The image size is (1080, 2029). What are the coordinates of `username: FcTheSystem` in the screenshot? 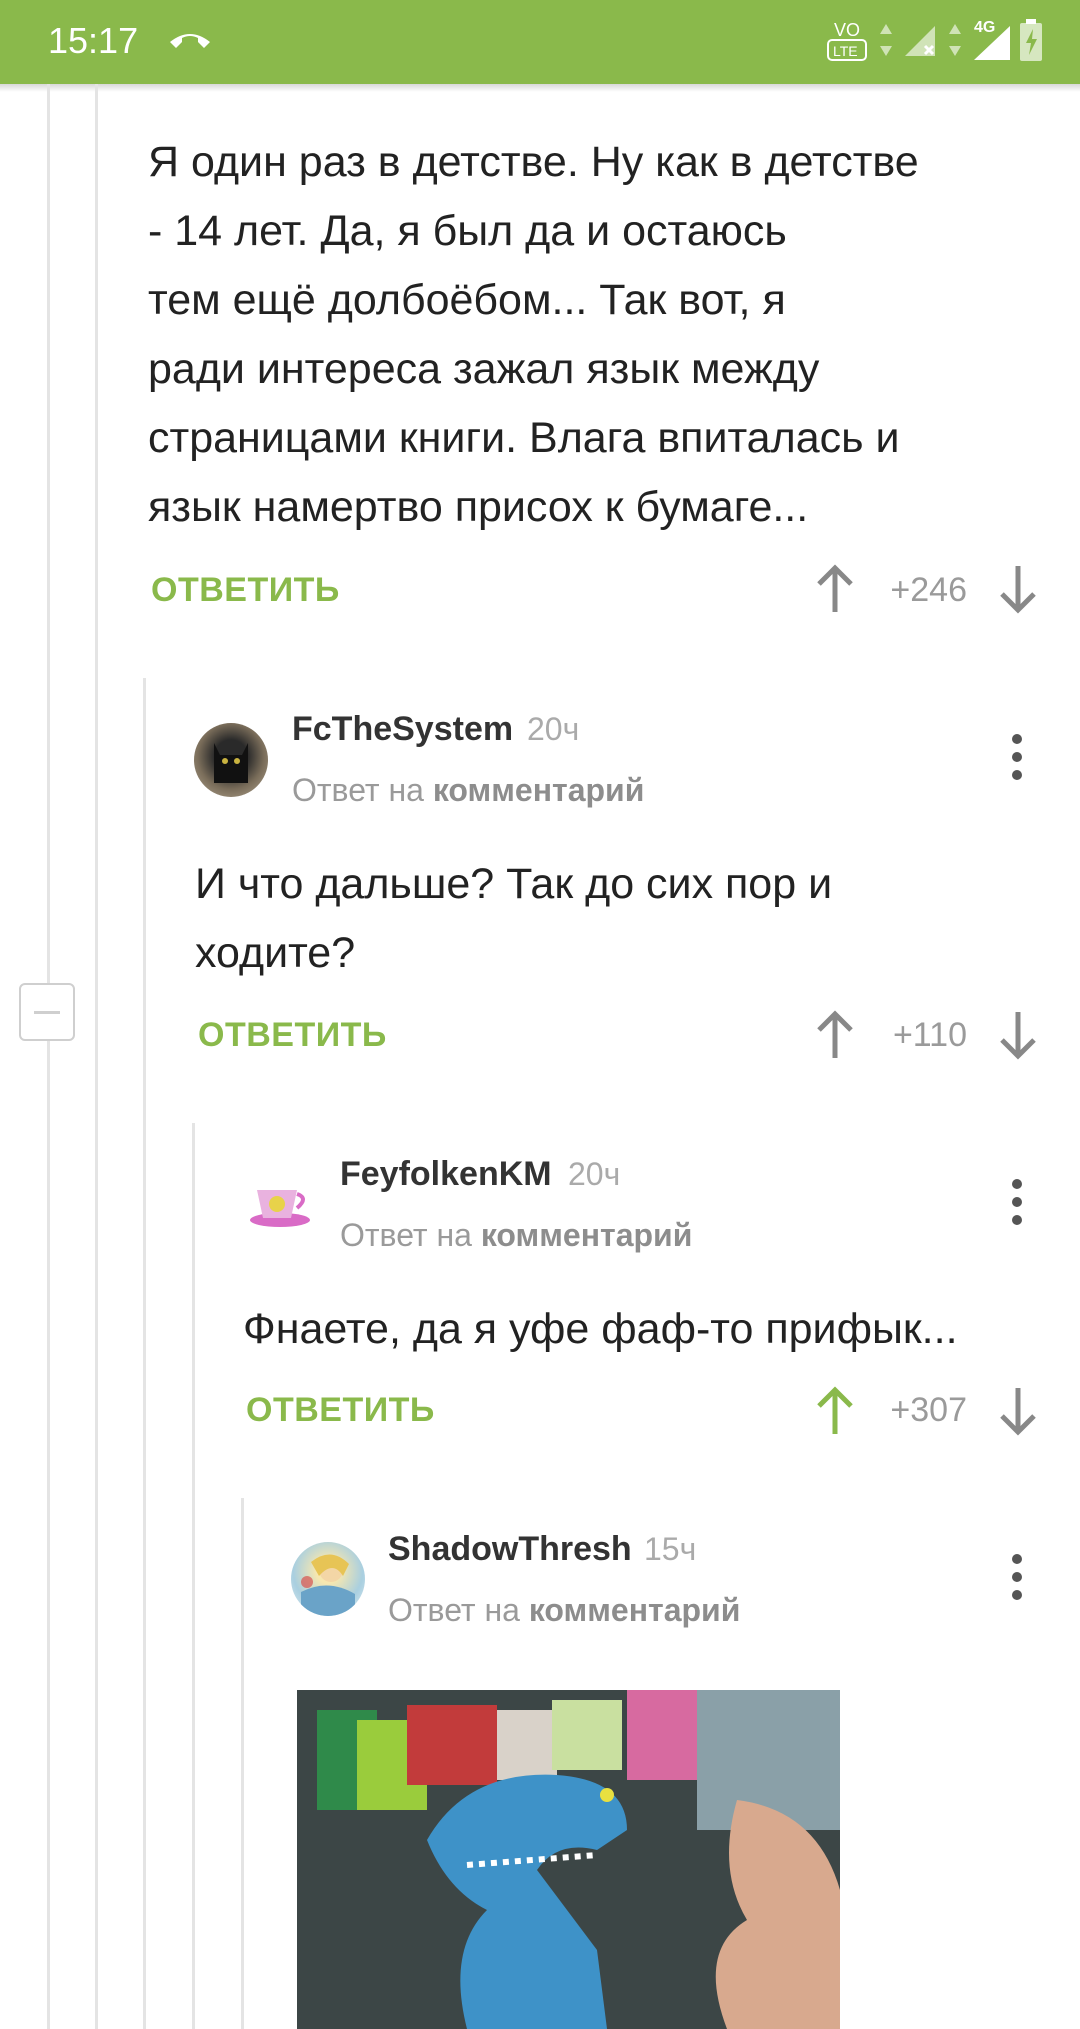 It's located at (402, 729).